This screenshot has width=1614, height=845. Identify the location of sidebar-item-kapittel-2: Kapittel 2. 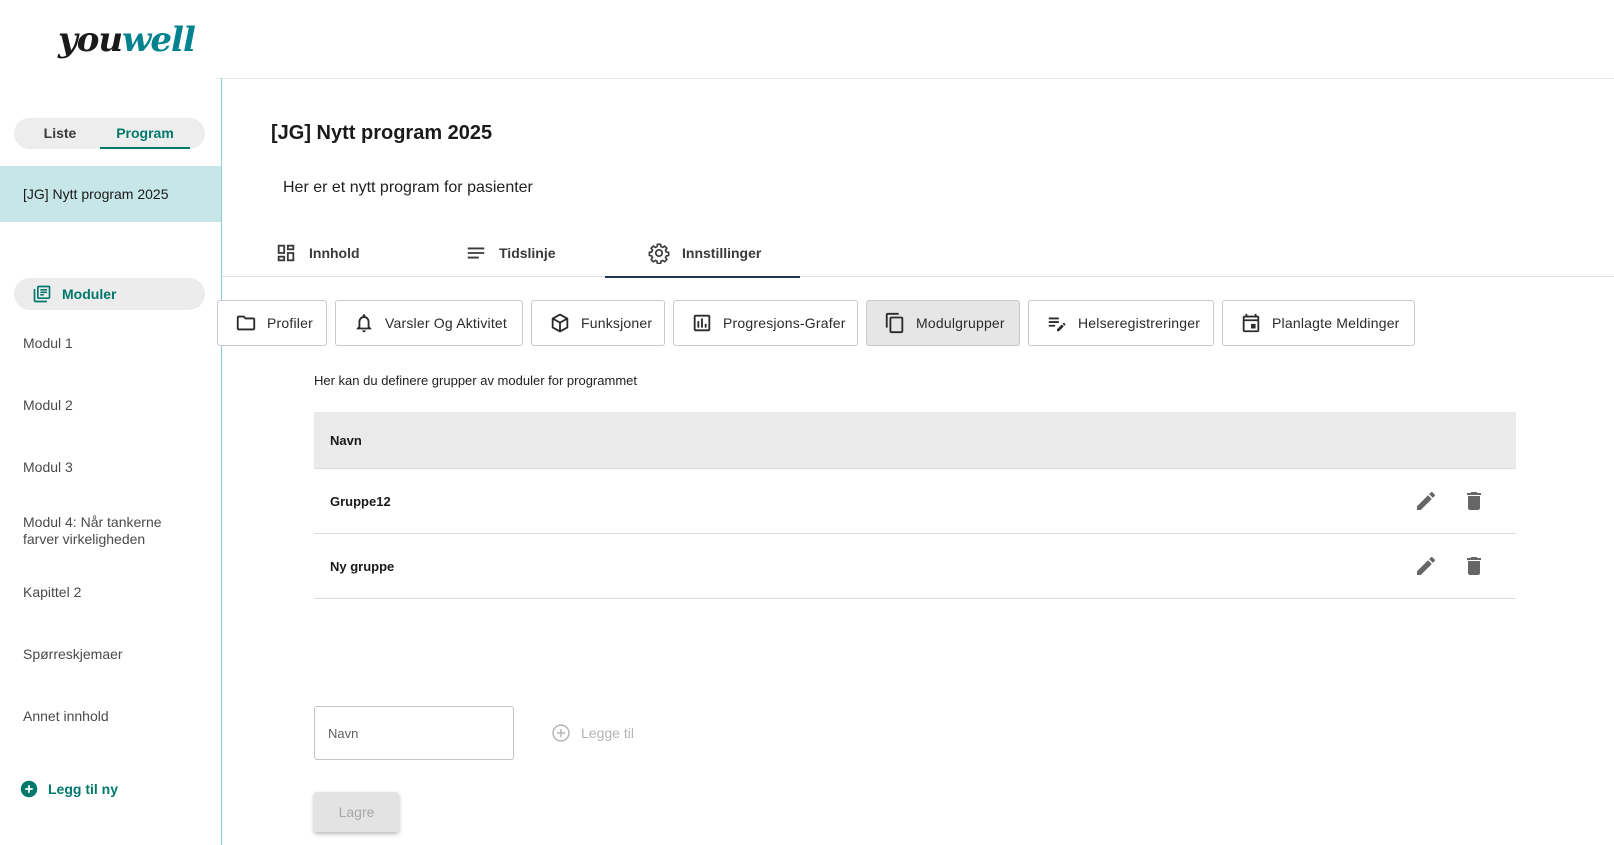
(118, 592).